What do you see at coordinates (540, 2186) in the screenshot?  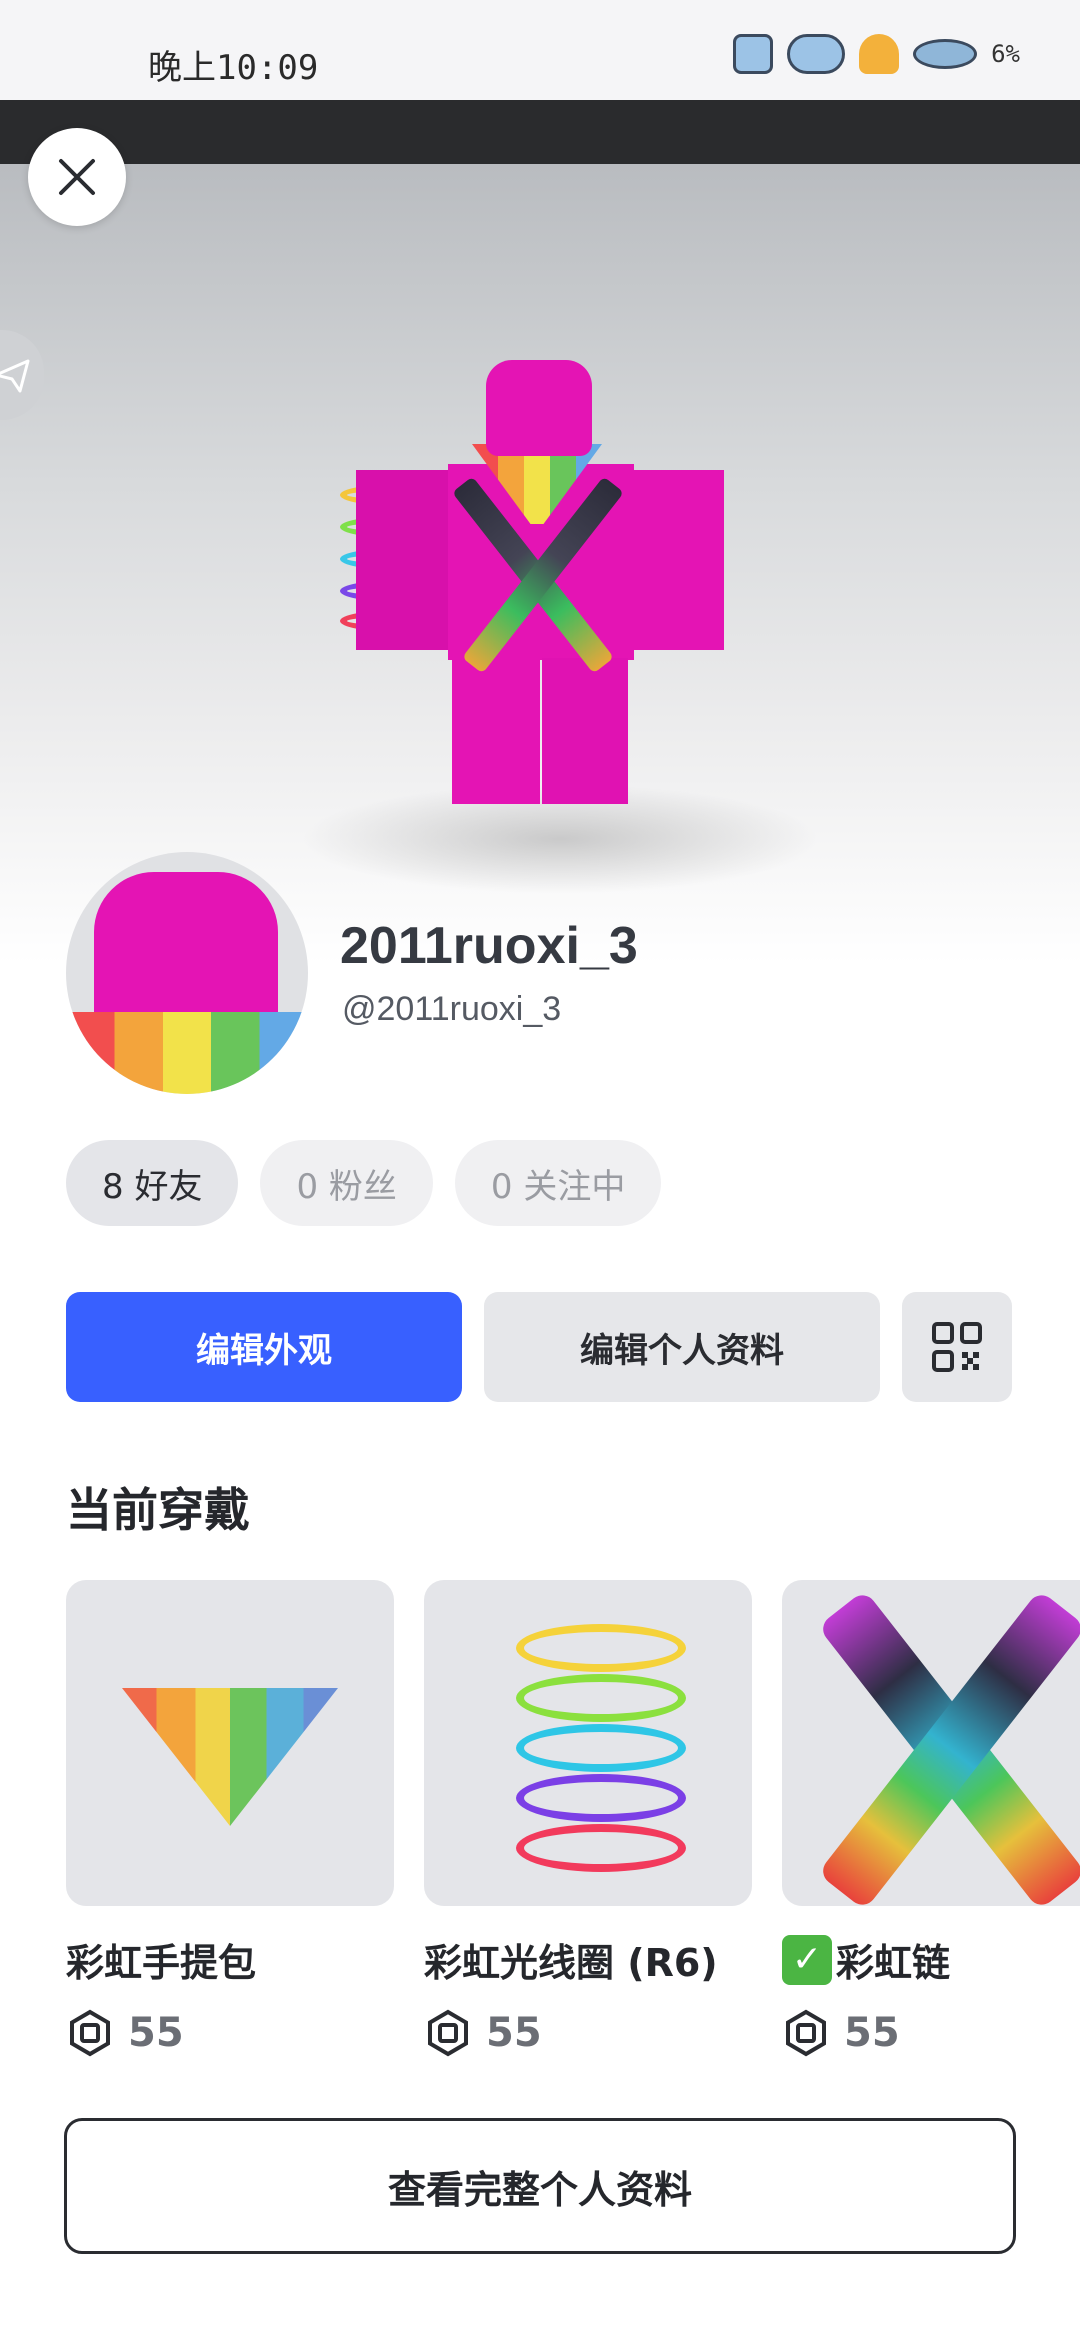 I see `view-full-profile-button: 查看完整个人资料` at bounding box center [540, 2186].